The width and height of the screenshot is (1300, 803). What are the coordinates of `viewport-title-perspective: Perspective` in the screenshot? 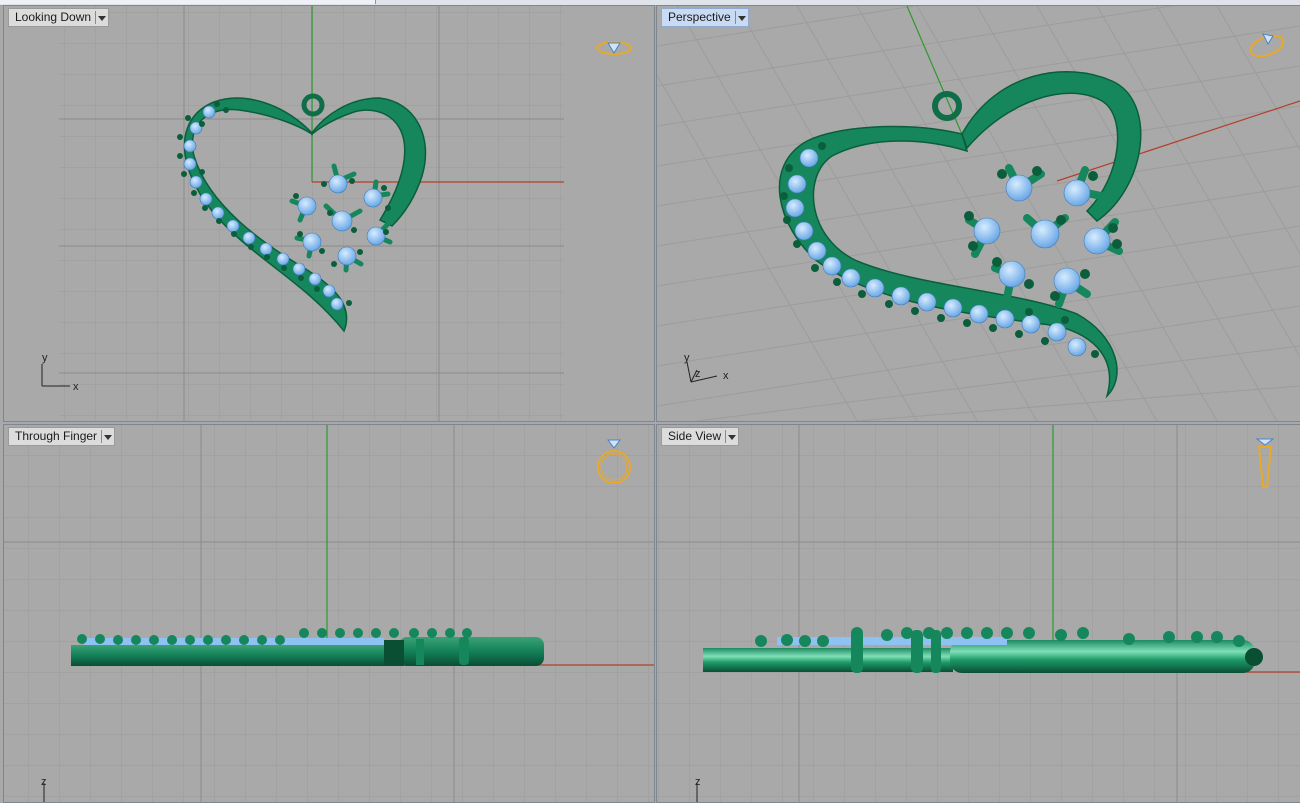 It's located at (705, 17).